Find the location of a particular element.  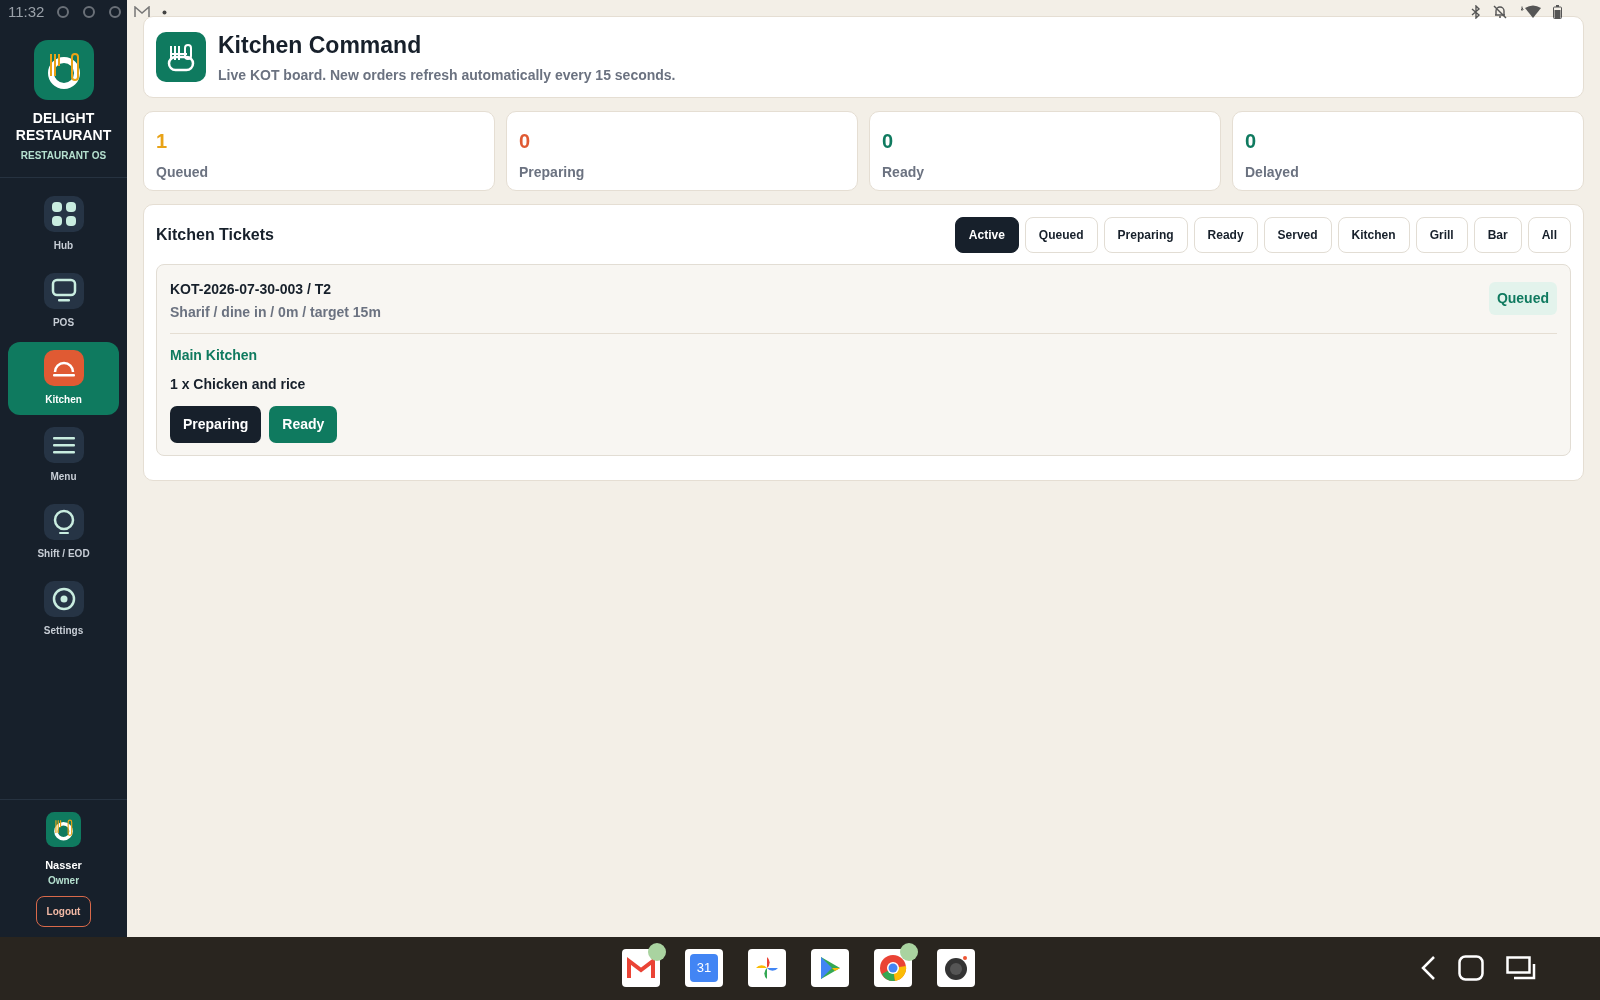

calendar-app-icon: 31 is located at coordinates (704, 968).